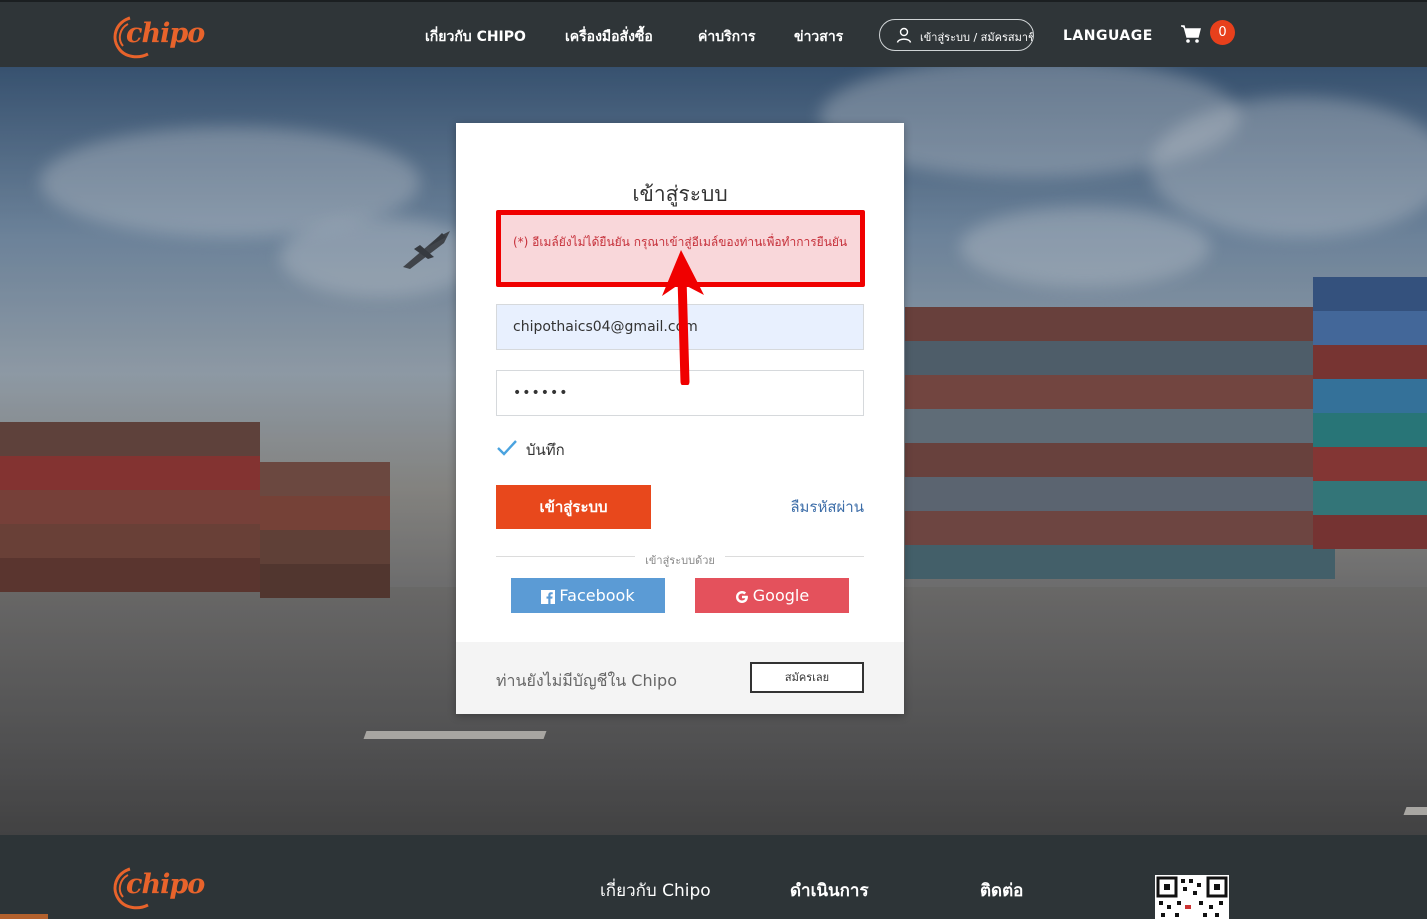 This screenshot has height=919, width=1427. What do you see at coordinates (807, 677) in the screenshot?
I see `signup-button: สมัครเลย` at bounding box center [807, 677].